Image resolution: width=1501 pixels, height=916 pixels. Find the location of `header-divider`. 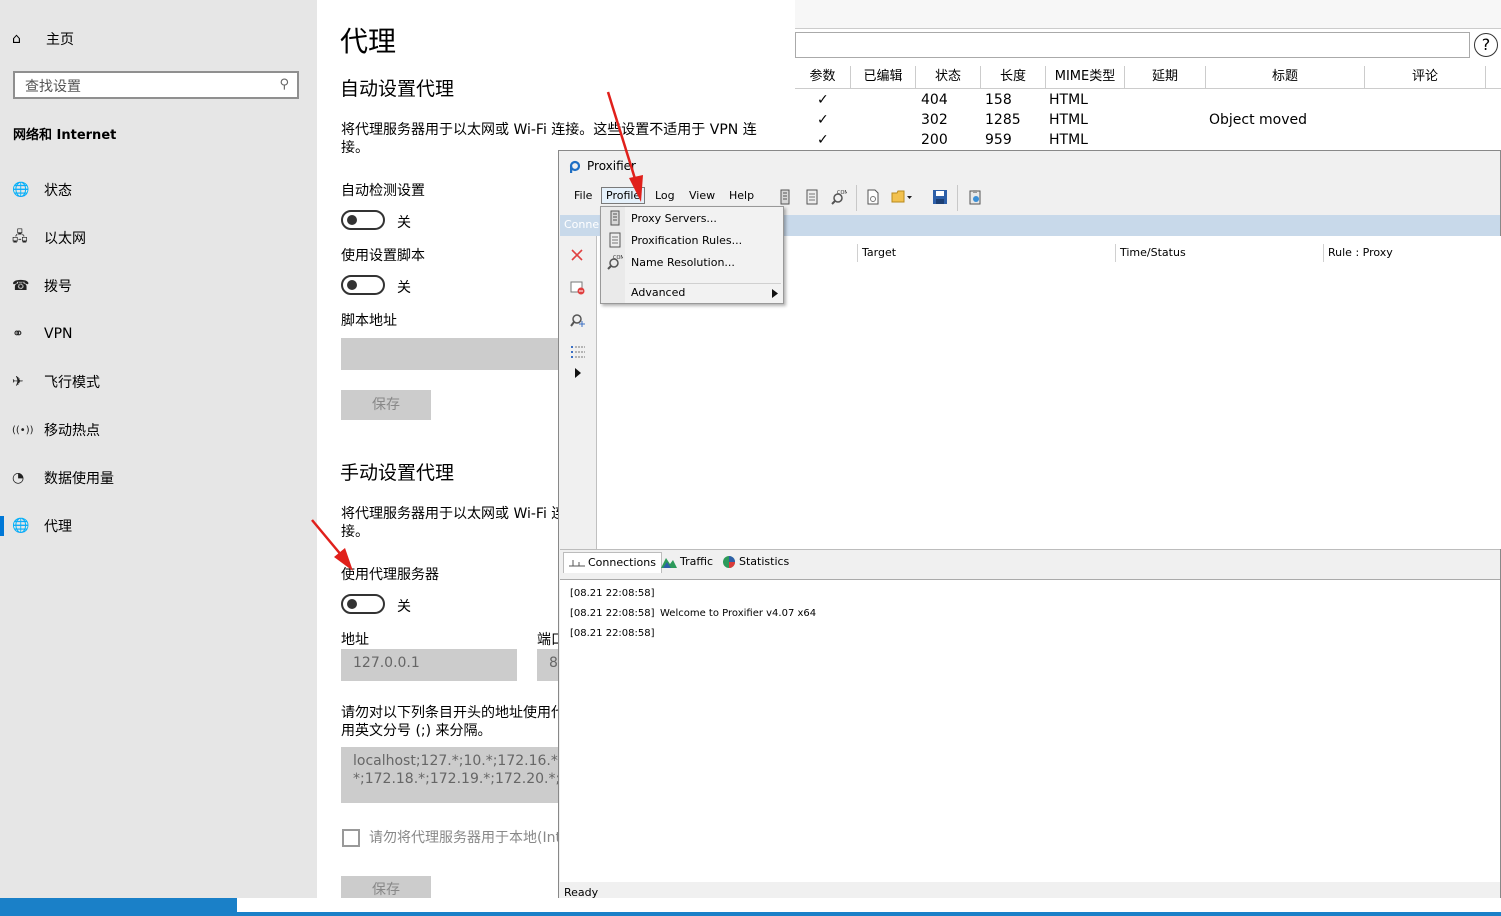

header-divider is located at coordinates (1148, 88).